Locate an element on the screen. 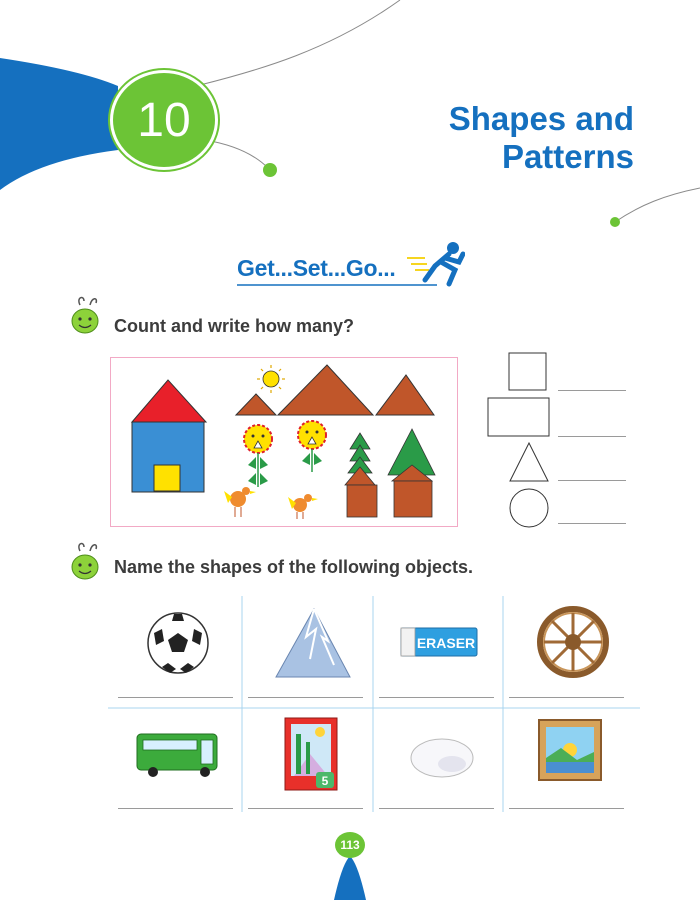  answer-line-triangle is located at coordinates (592, 480).